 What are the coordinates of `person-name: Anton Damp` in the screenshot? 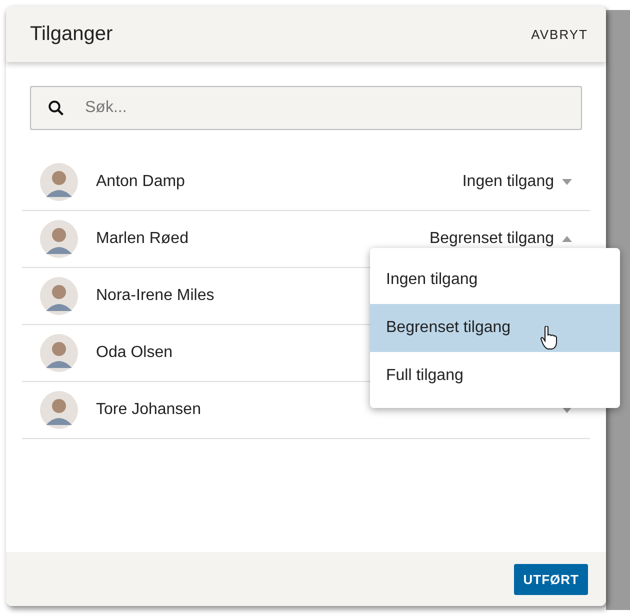 It's located at (141, 182).